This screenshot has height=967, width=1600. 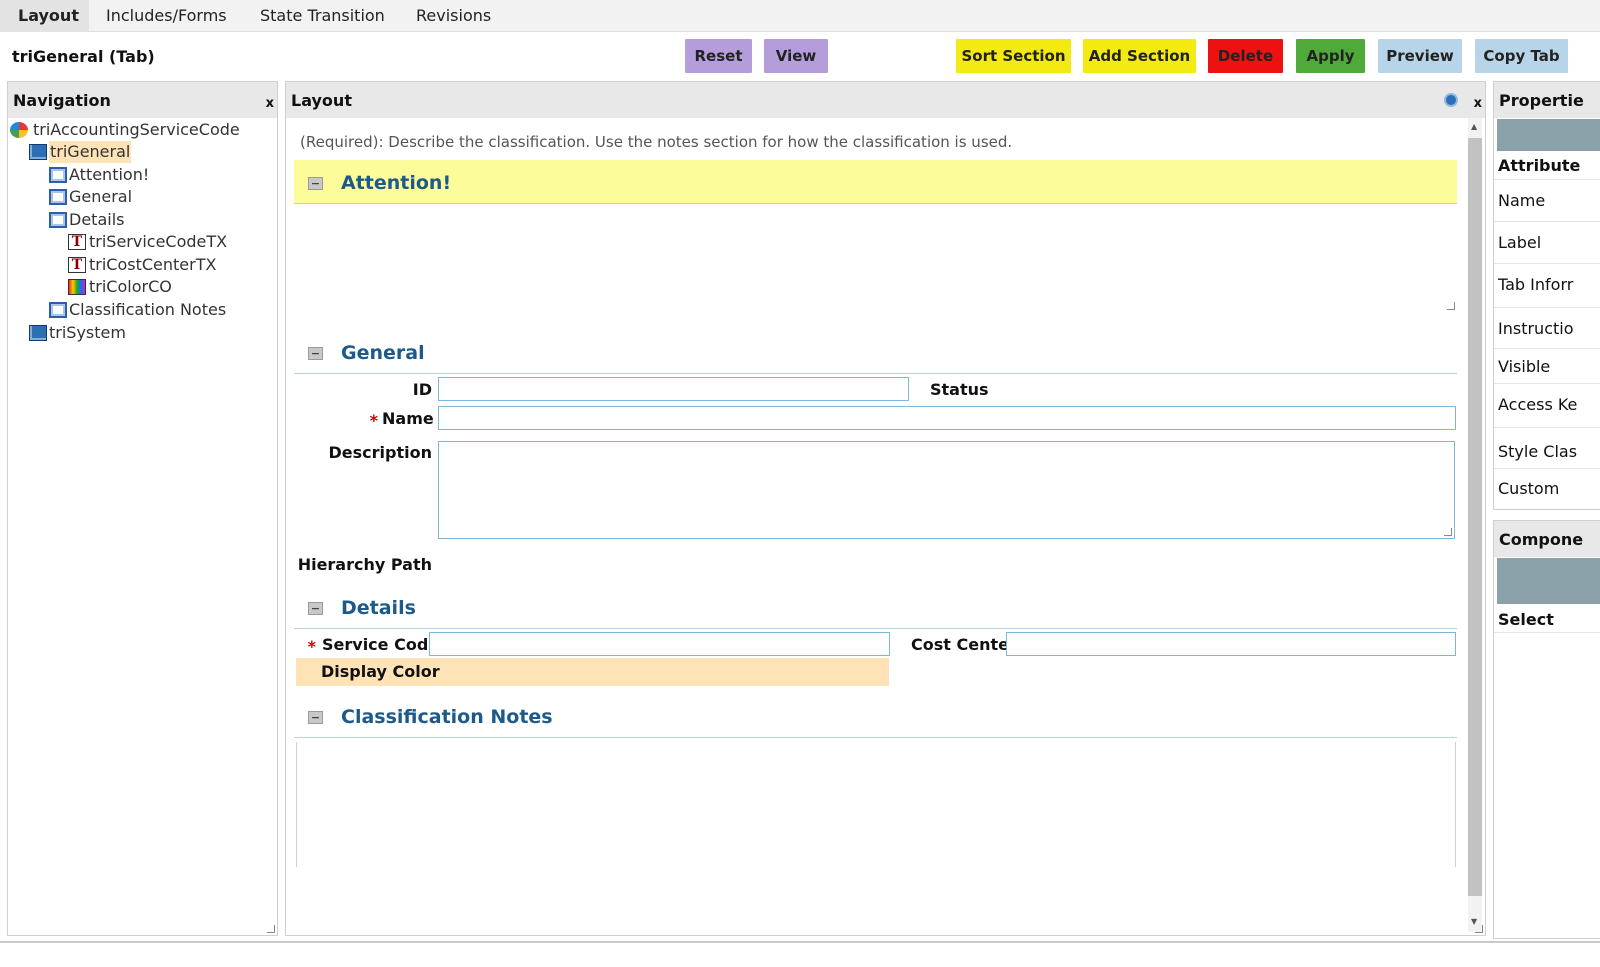 What do you see at coordinates (153, 264) in the screenshot?
I see `tree-label: triCostCenterTX` at bounding box center [153, 264].